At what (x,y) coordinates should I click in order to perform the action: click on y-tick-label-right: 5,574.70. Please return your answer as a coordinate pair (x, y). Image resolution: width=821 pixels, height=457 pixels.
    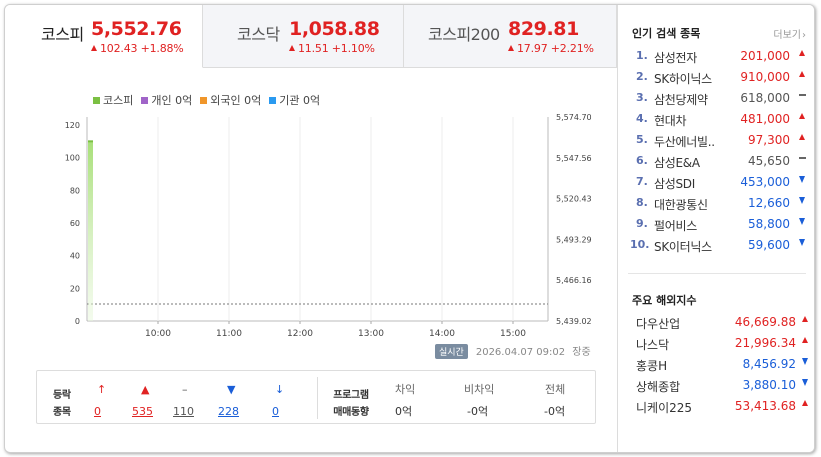
    Looking at the image, I should click on (574, 117).